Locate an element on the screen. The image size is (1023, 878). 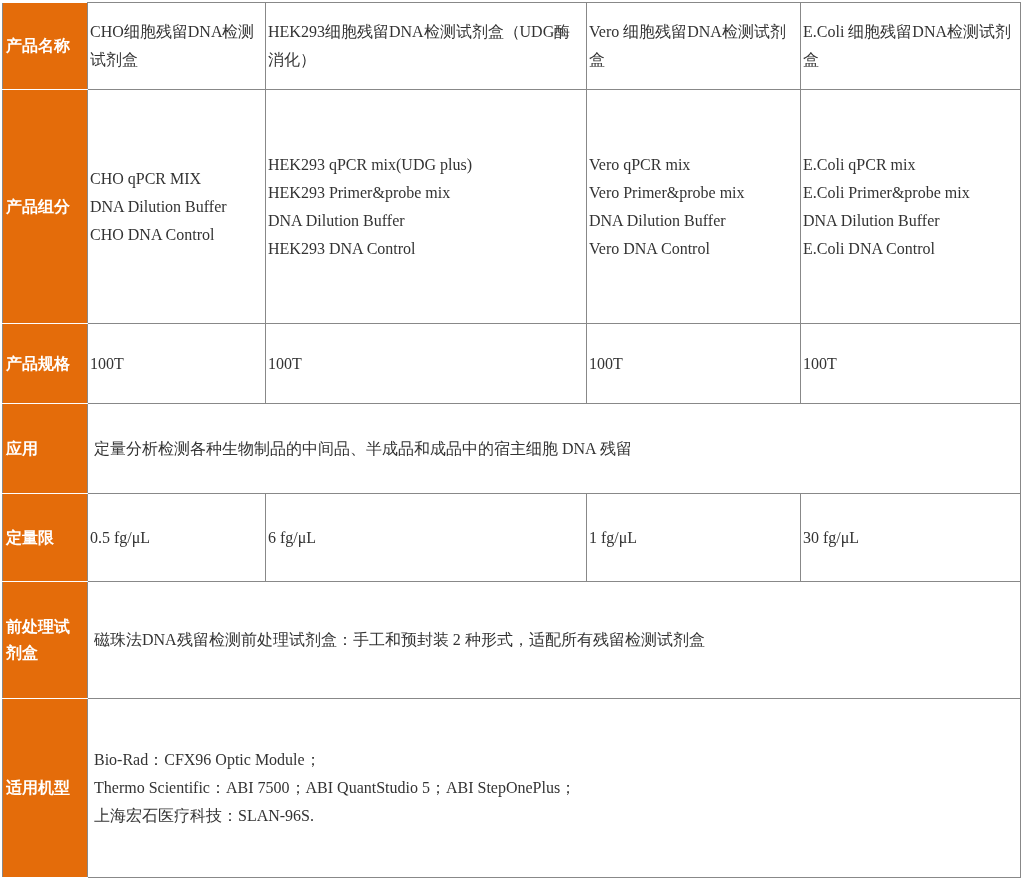
row-header: 前处理试剂盒 is located at coordinates (45, 640).